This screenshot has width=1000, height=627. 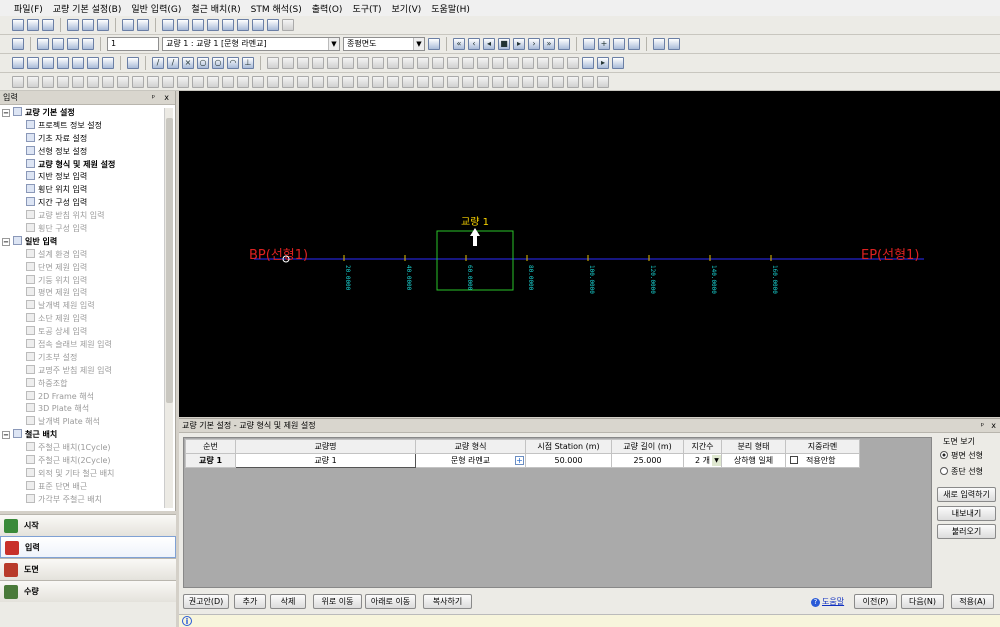 What do you see at coordinates (33, 63) in the screenshot?
I see `zoom-in-icon` at bounding box center [33, 63].